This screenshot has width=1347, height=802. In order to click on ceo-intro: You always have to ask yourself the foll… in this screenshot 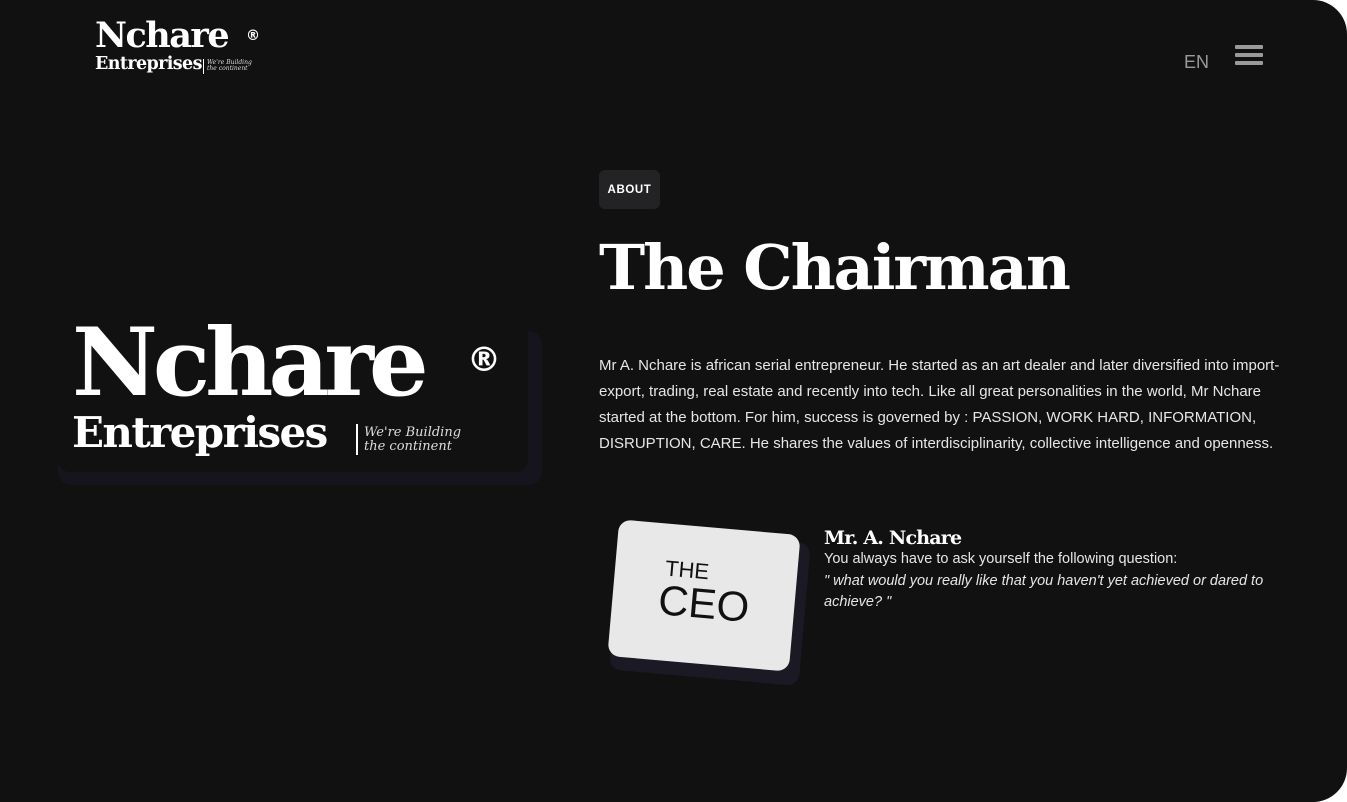, I will do `click(1001, 559)`.